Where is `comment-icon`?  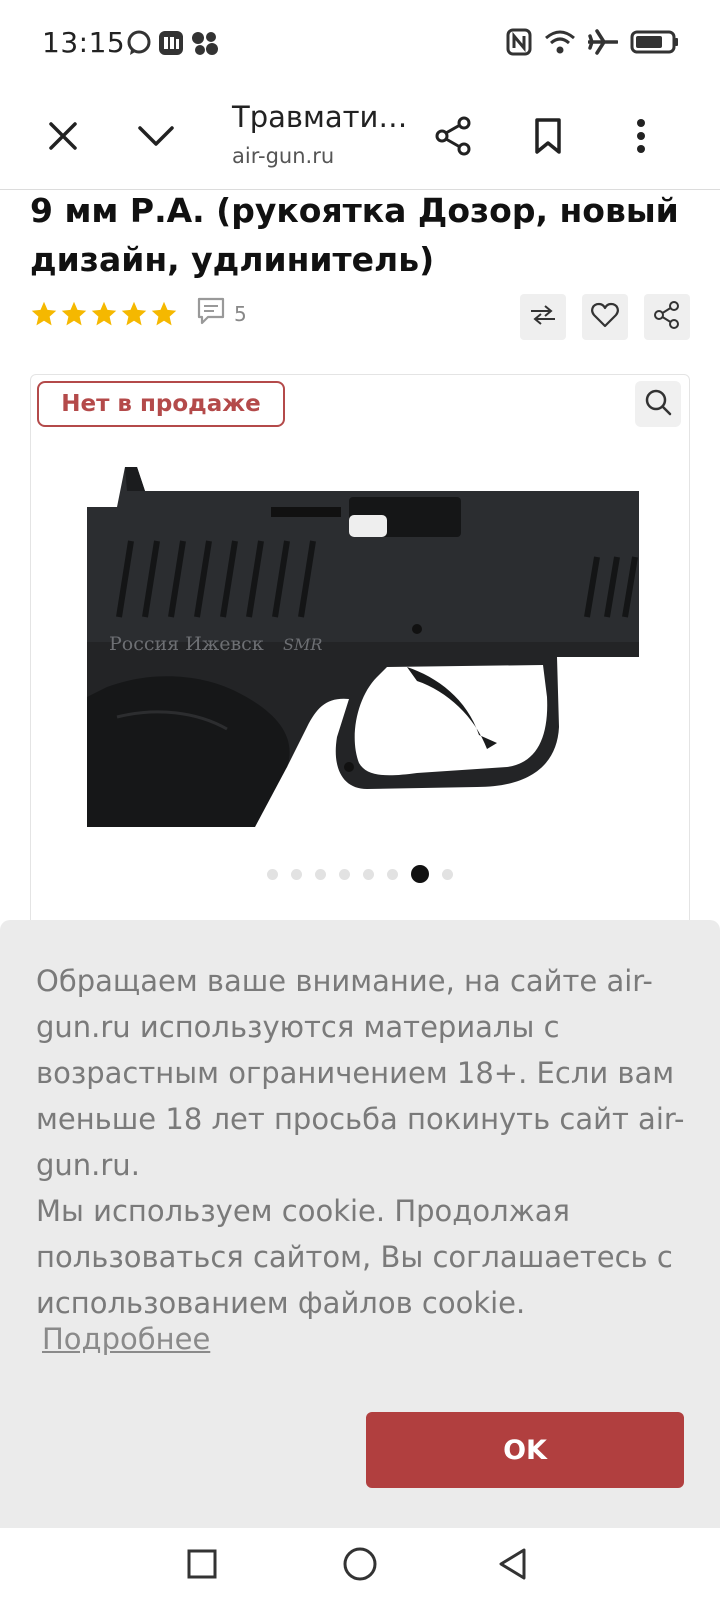 comment-icon is located at coordinates (211, 313).